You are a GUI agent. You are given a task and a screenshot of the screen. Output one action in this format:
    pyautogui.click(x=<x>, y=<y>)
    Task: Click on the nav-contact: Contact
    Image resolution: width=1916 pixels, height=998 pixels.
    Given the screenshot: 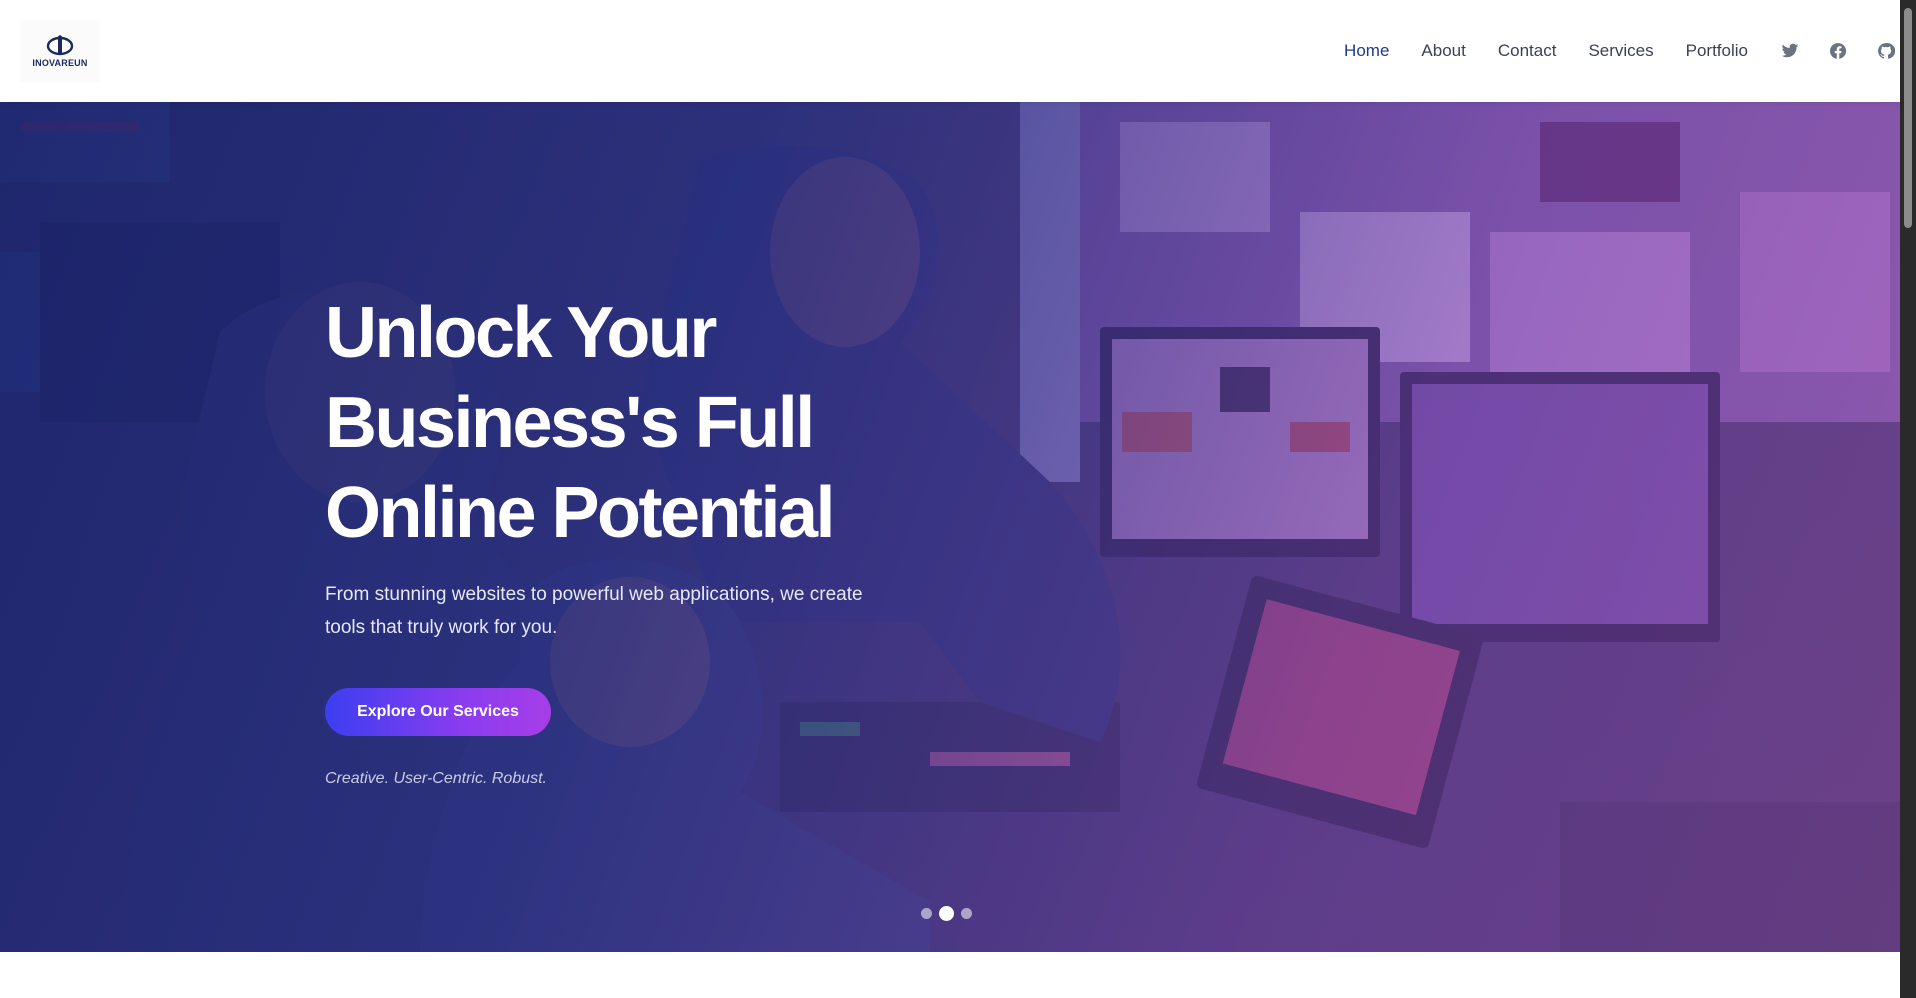 What is the action you would take?
    pyautogui.click(x=1527, y=51)
    